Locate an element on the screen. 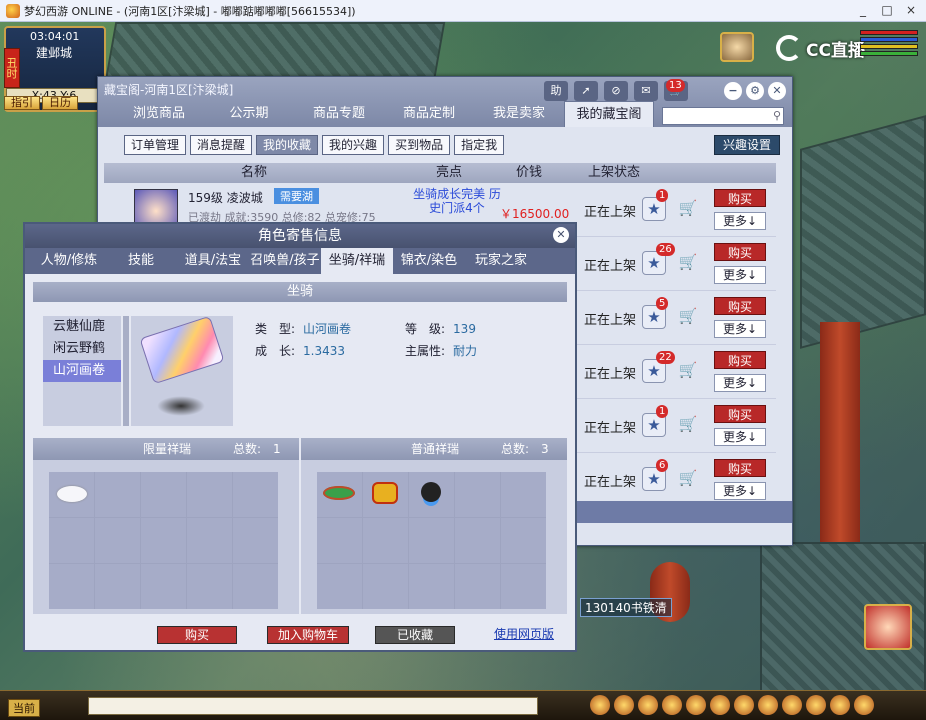 This screenshot has width=926, height=720. mail-icon is located at coordinates (792, 705).